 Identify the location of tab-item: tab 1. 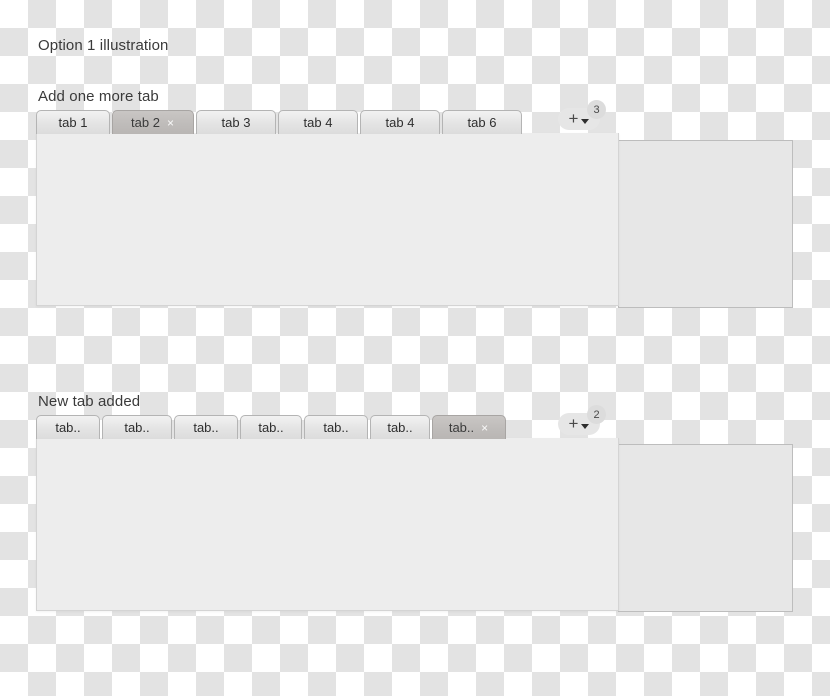
(73, 122).